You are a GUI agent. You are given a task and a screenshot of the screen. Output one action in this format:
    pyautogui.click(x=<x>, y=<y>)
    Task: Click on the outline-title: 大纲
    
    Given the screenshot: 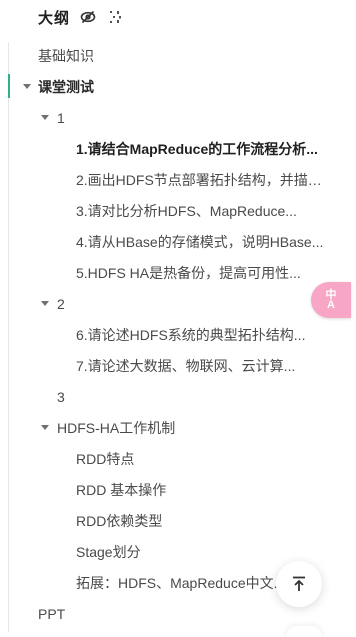 What is the action you would take?
    pyautogui.click(x=54, y=18)
    